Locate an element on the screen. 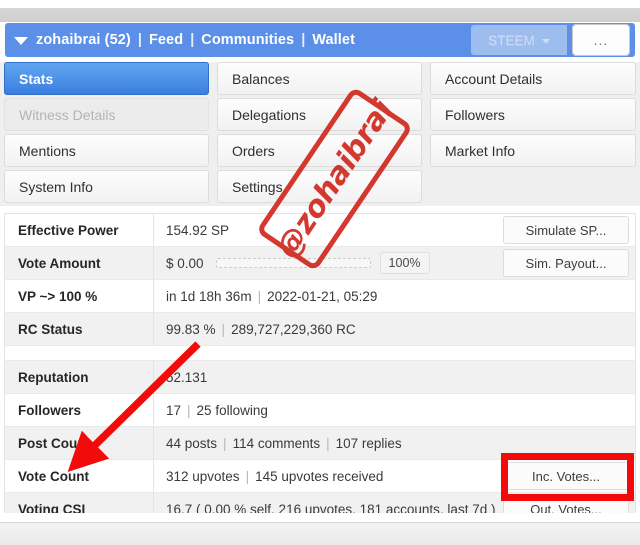  posts-count: 44 posts is located at coordinates (192, 443).